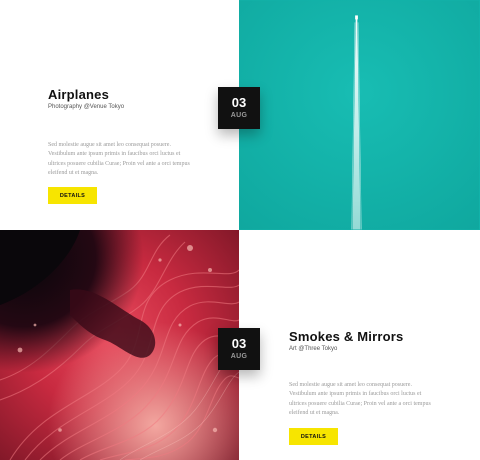 Image resolution: width=480 pixels, height=460 pixels. Describe the element at coordinates (86, 107) in the screenshot. I see `post-meta: Photography @Venue Tokyo` at that location.